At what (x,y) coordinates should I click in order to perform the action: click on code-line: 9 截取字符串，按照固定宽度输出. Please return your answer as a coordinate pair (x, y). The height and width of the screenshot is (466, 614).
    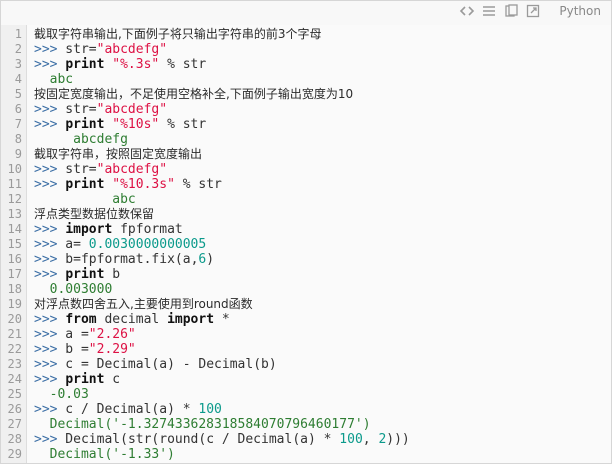
    Looking at the image, I should click on (306, 154).